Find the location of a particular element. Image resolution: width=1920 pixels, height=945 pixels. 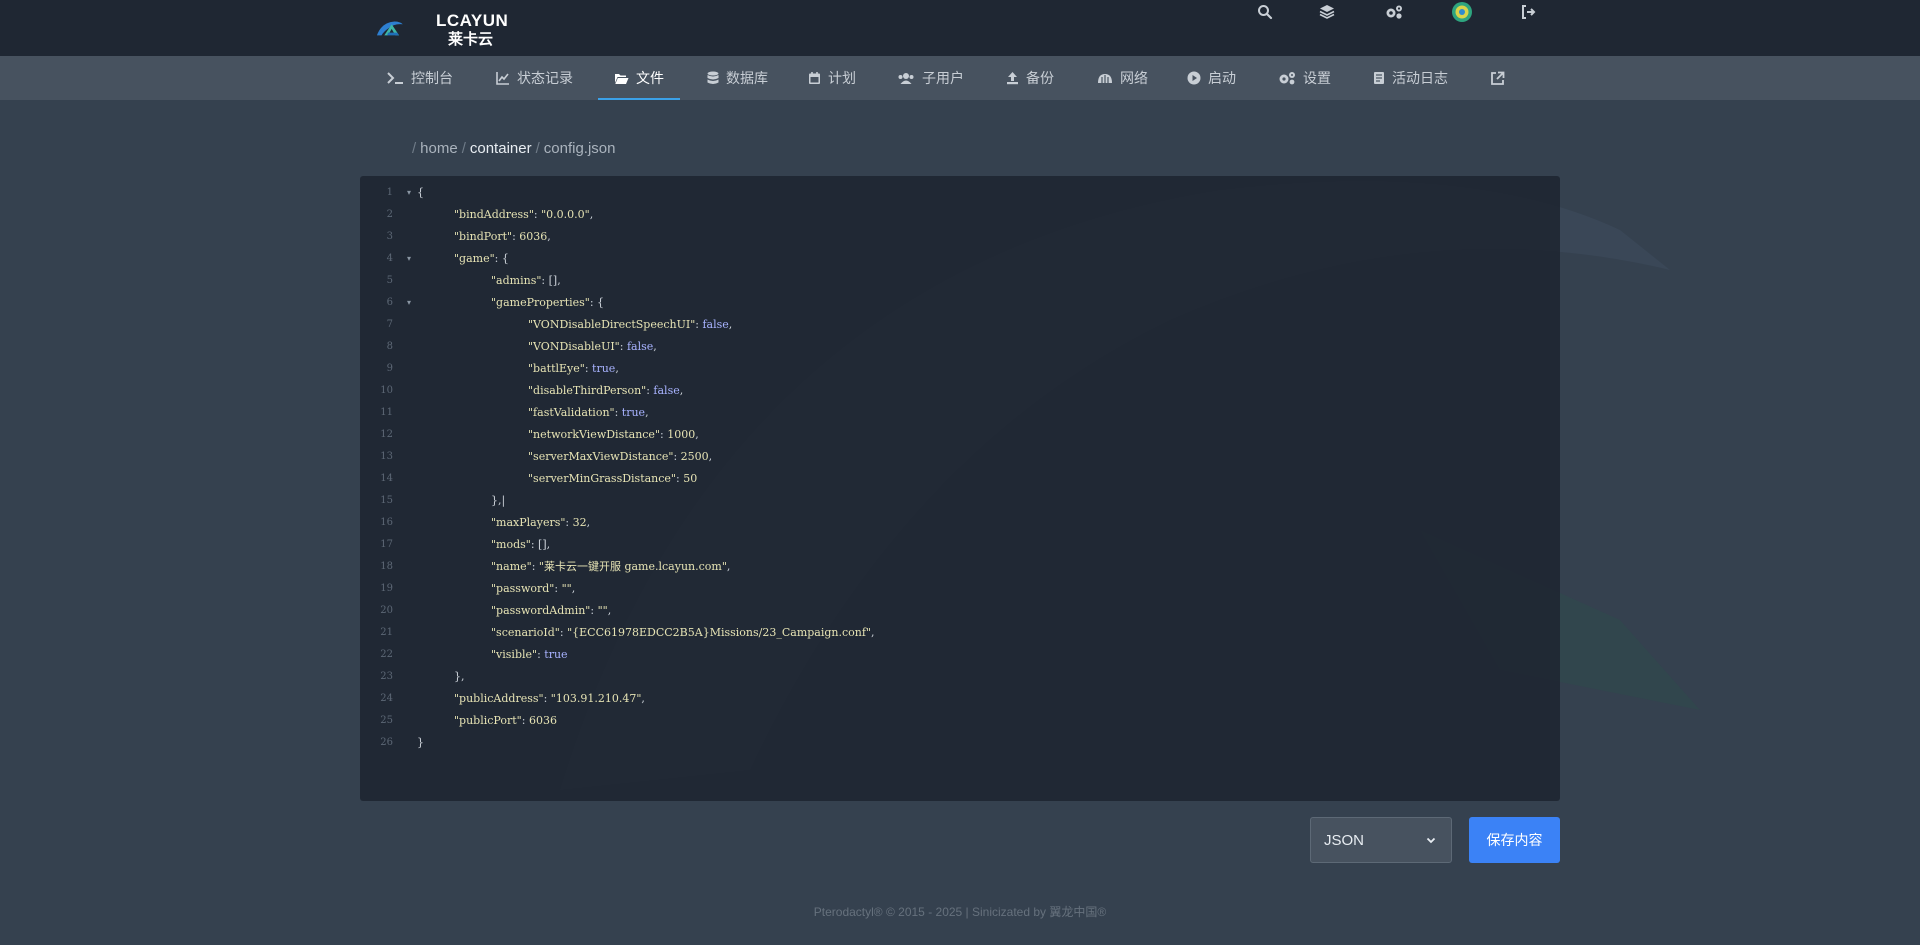

code-line: 8 "VONDisableUI": false, is located at coordinates (960, 347).